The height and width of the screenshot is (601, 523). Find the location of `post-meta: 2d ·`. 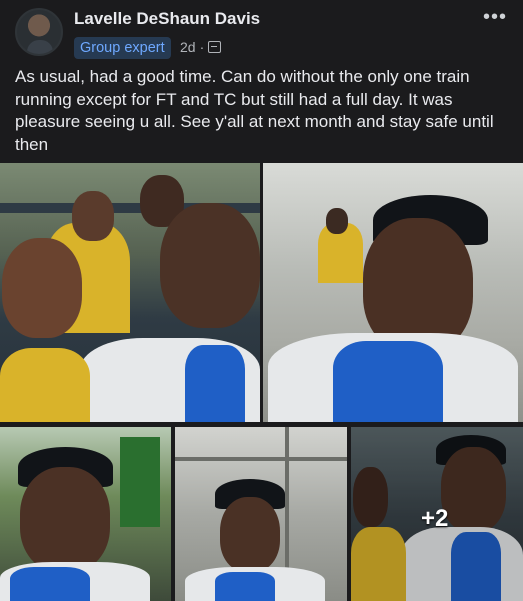

post-meta: 2d · is located at coordinates (201, 47).